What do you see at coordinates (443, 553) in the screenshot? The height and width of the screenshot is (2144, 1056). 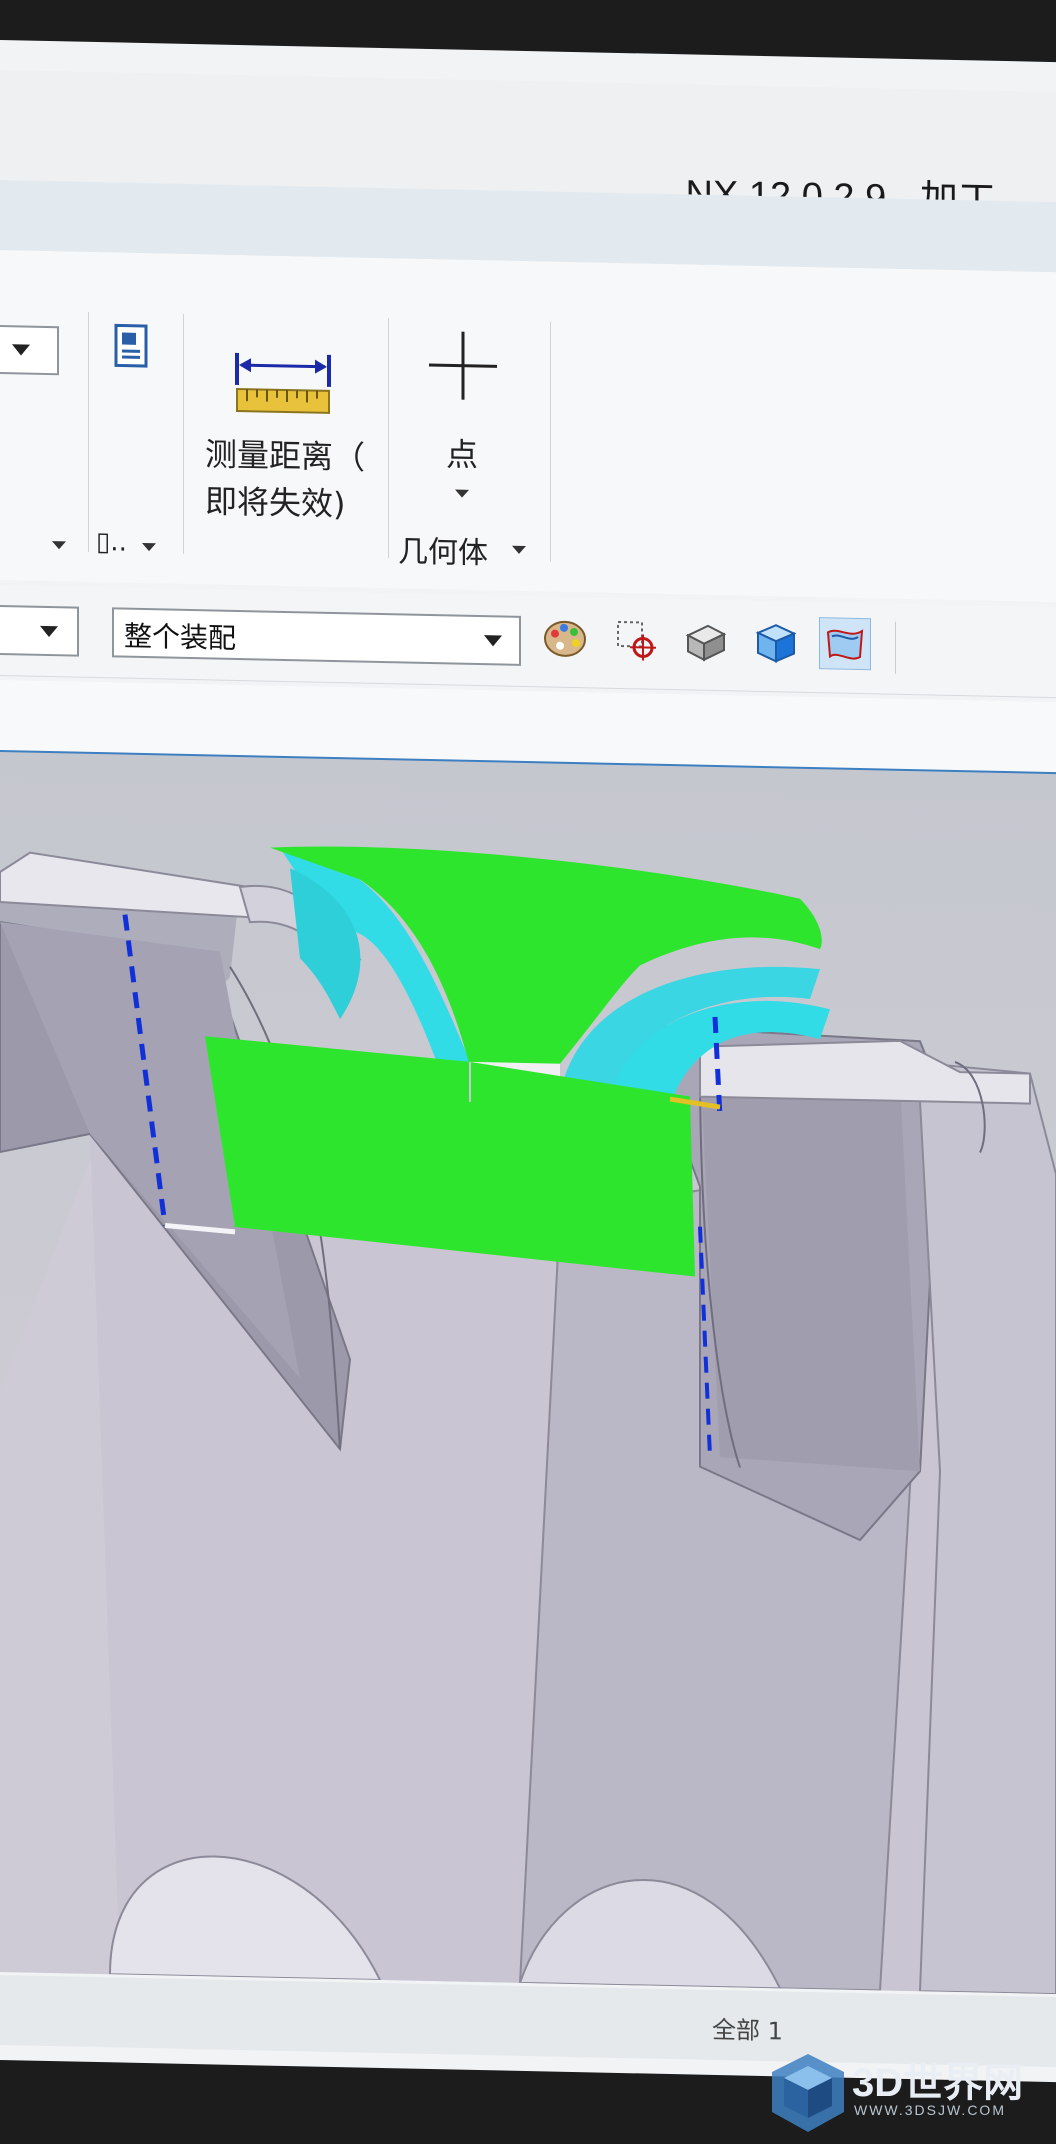 I see `geometry-group-label: 几何体` at bounding box center [443, 553].